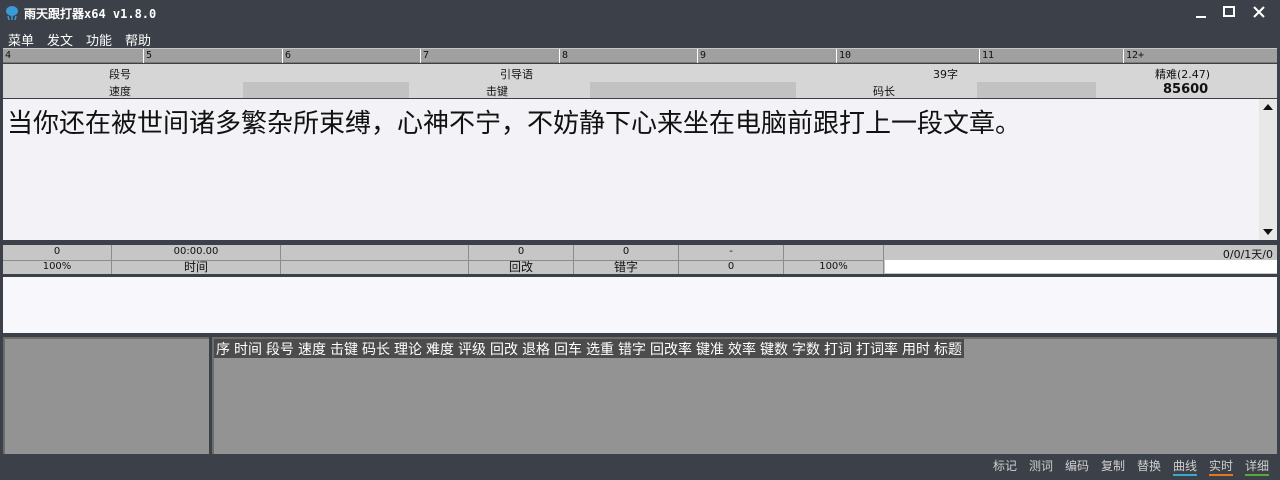 This screenshot has height=480, width=1280. Describe the element at coordinates (693, 90) in the screenshot. I see `keystroke-value-box` at that location.